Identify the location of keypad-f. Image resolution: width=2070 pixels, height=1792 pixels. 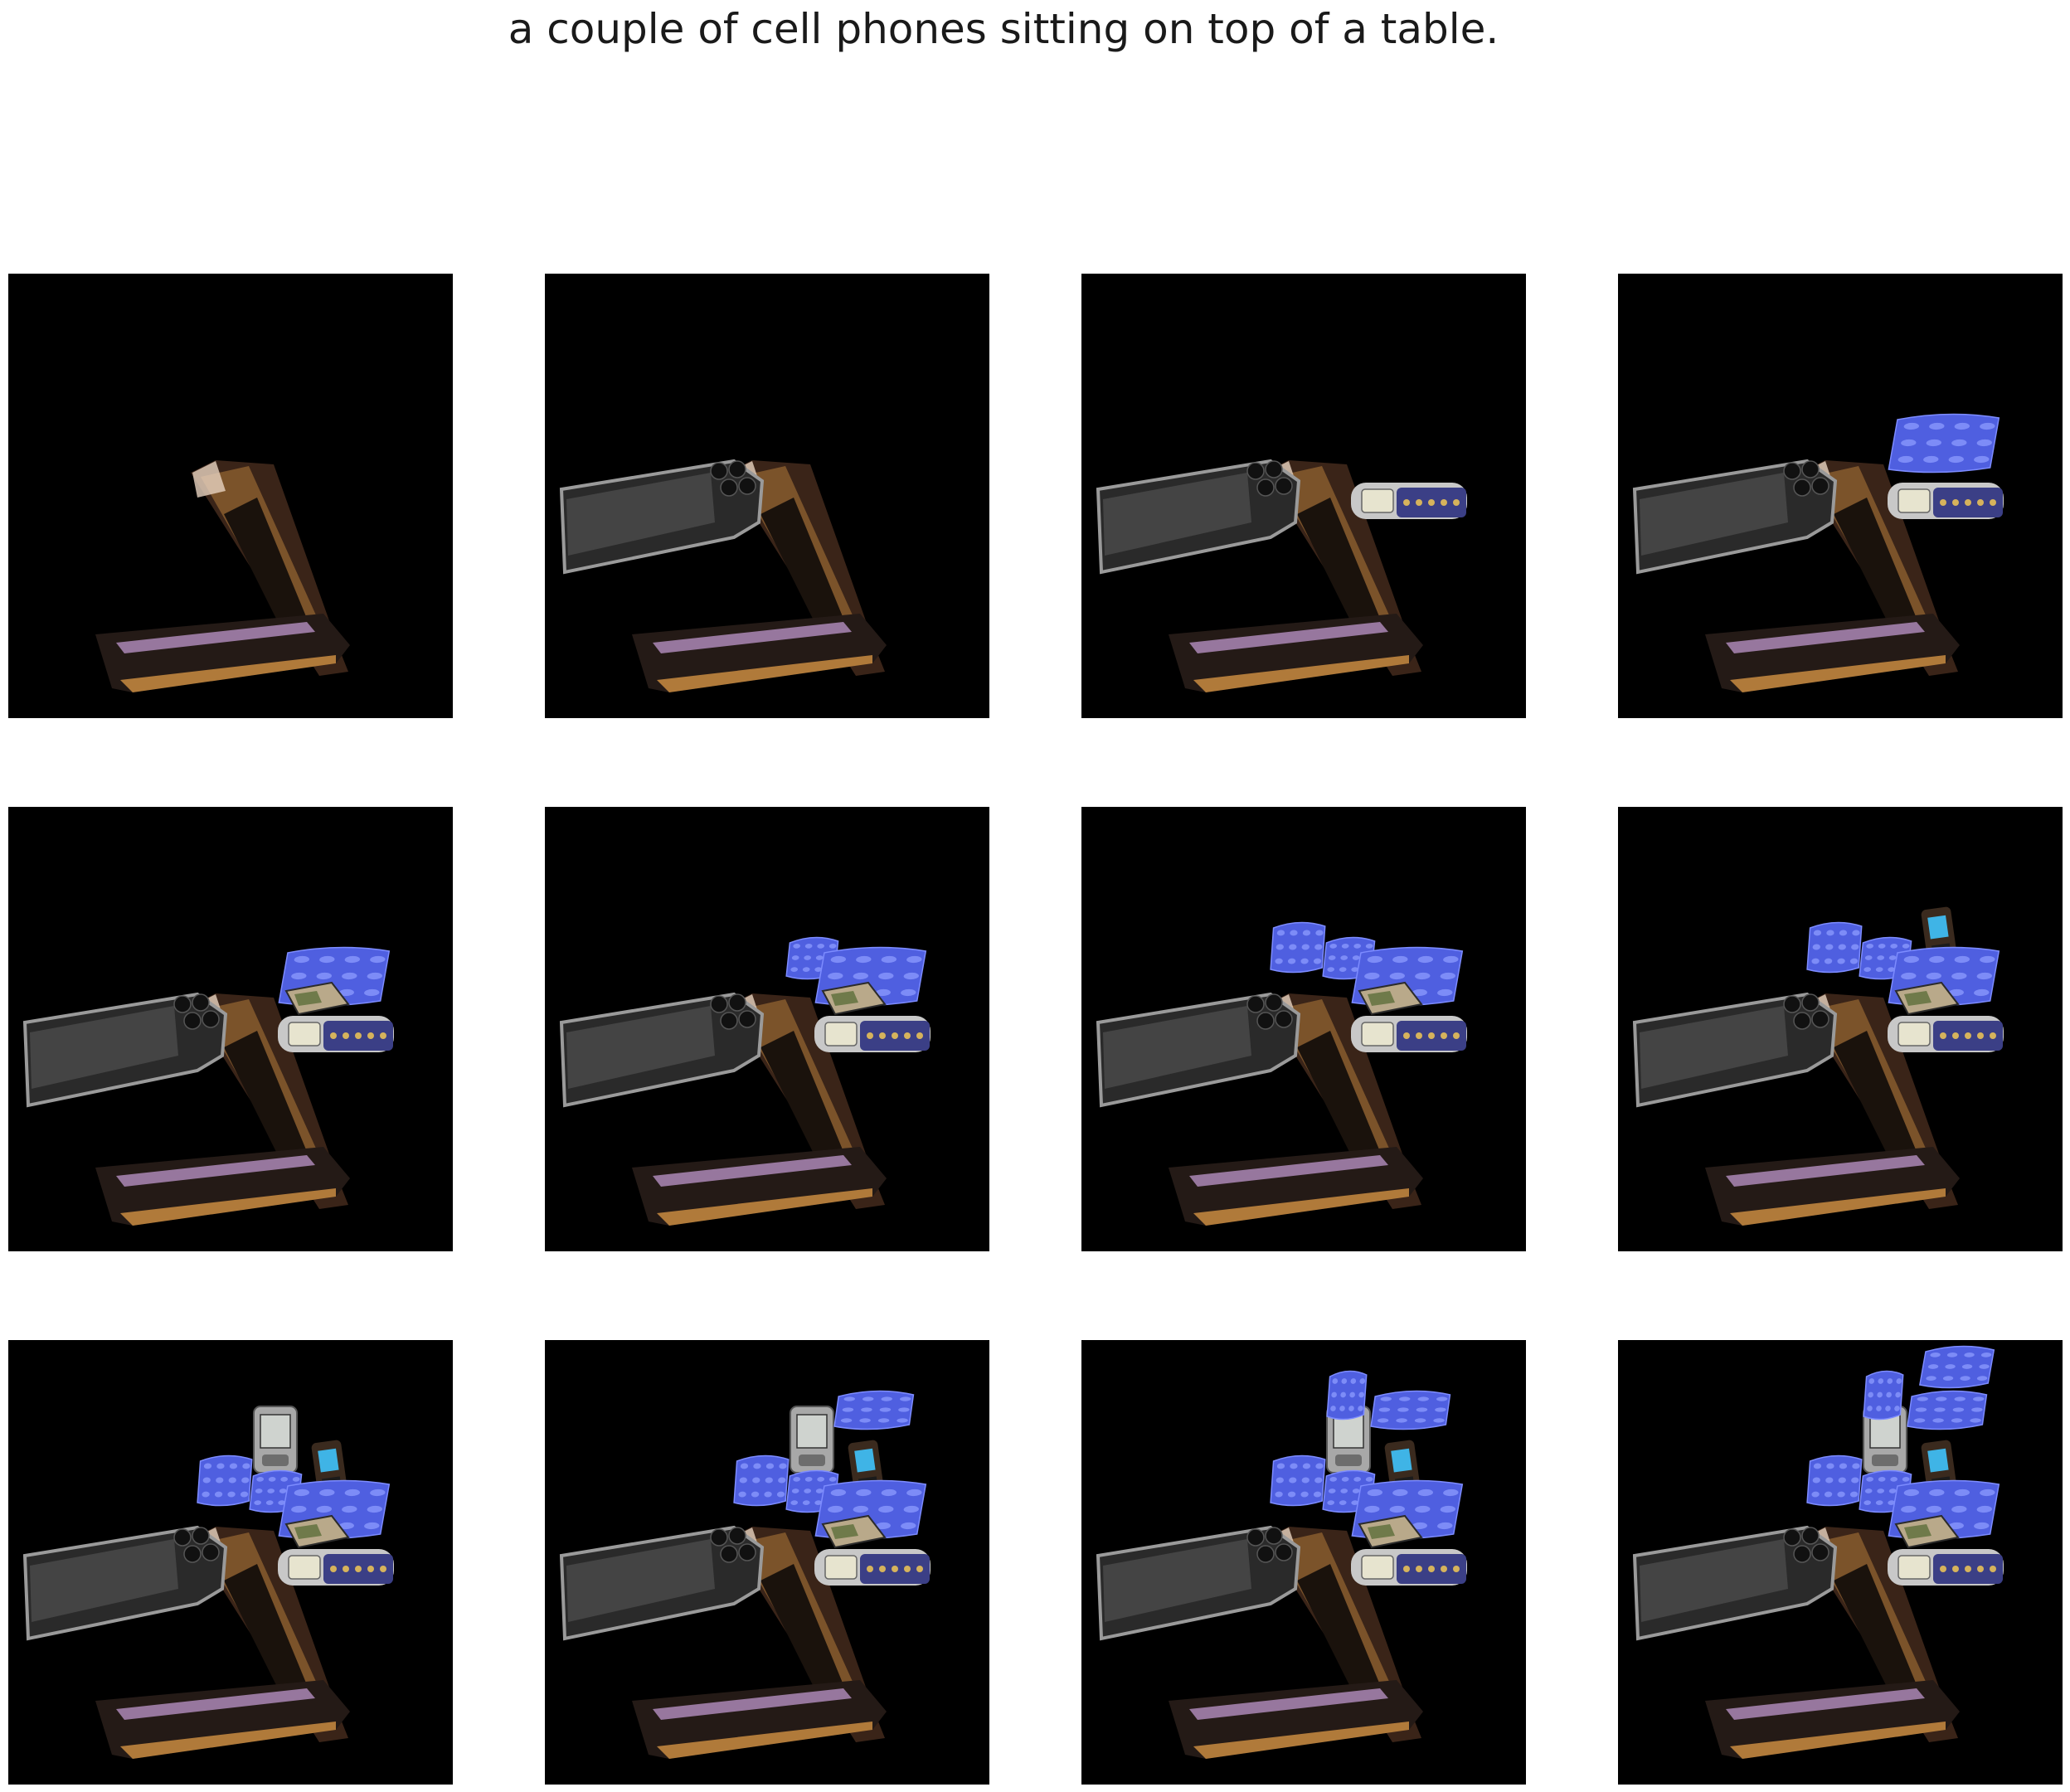
(1957, 1367).